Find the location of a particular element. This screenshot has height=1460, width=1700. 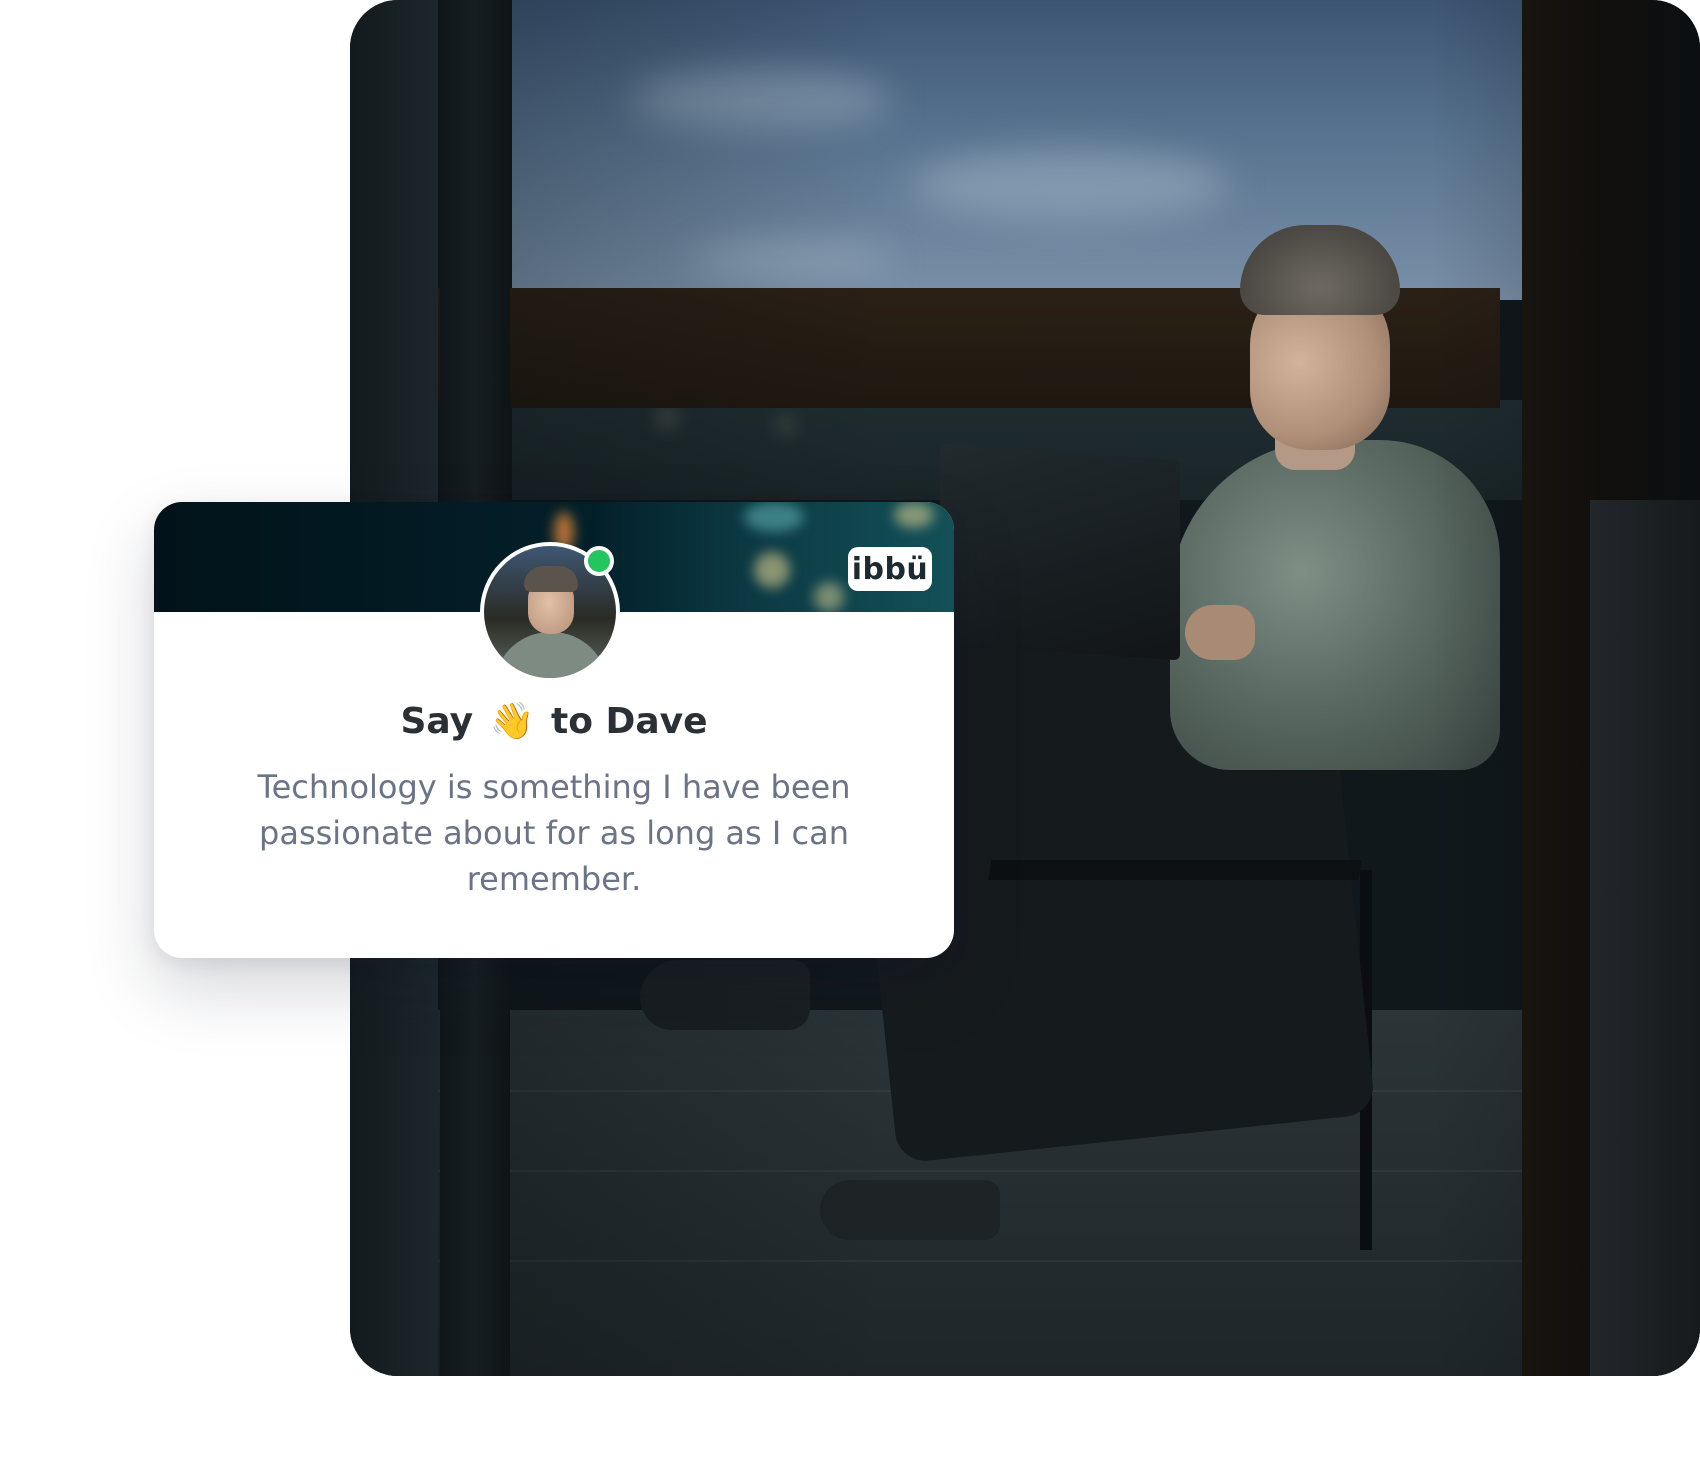

greeting-suffix: to Dave is located at coordinates (629, 721).